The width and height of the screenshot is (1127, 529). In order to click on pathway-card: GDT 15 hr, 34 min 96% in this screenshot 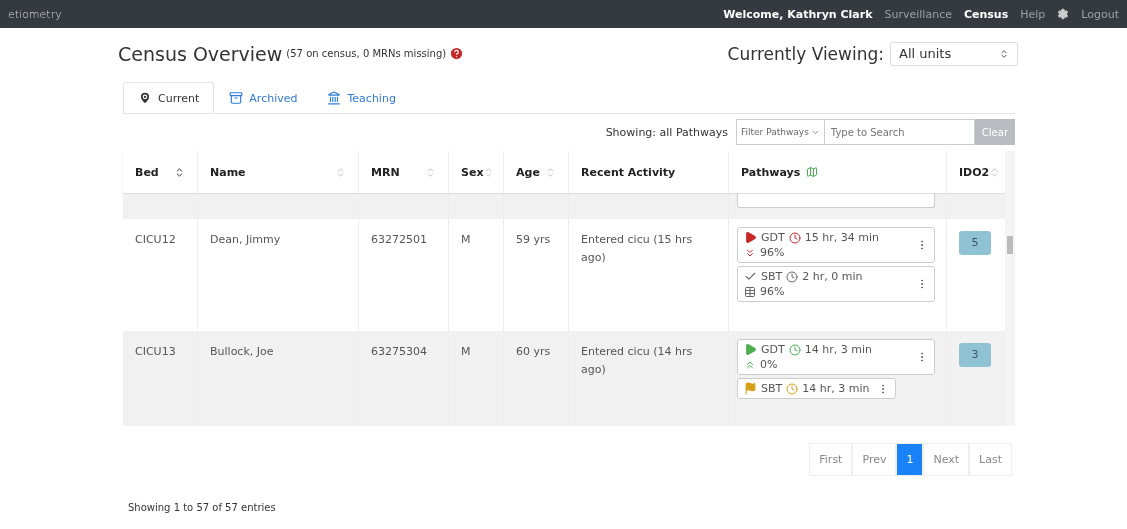, I will do `click(836, 245)`.